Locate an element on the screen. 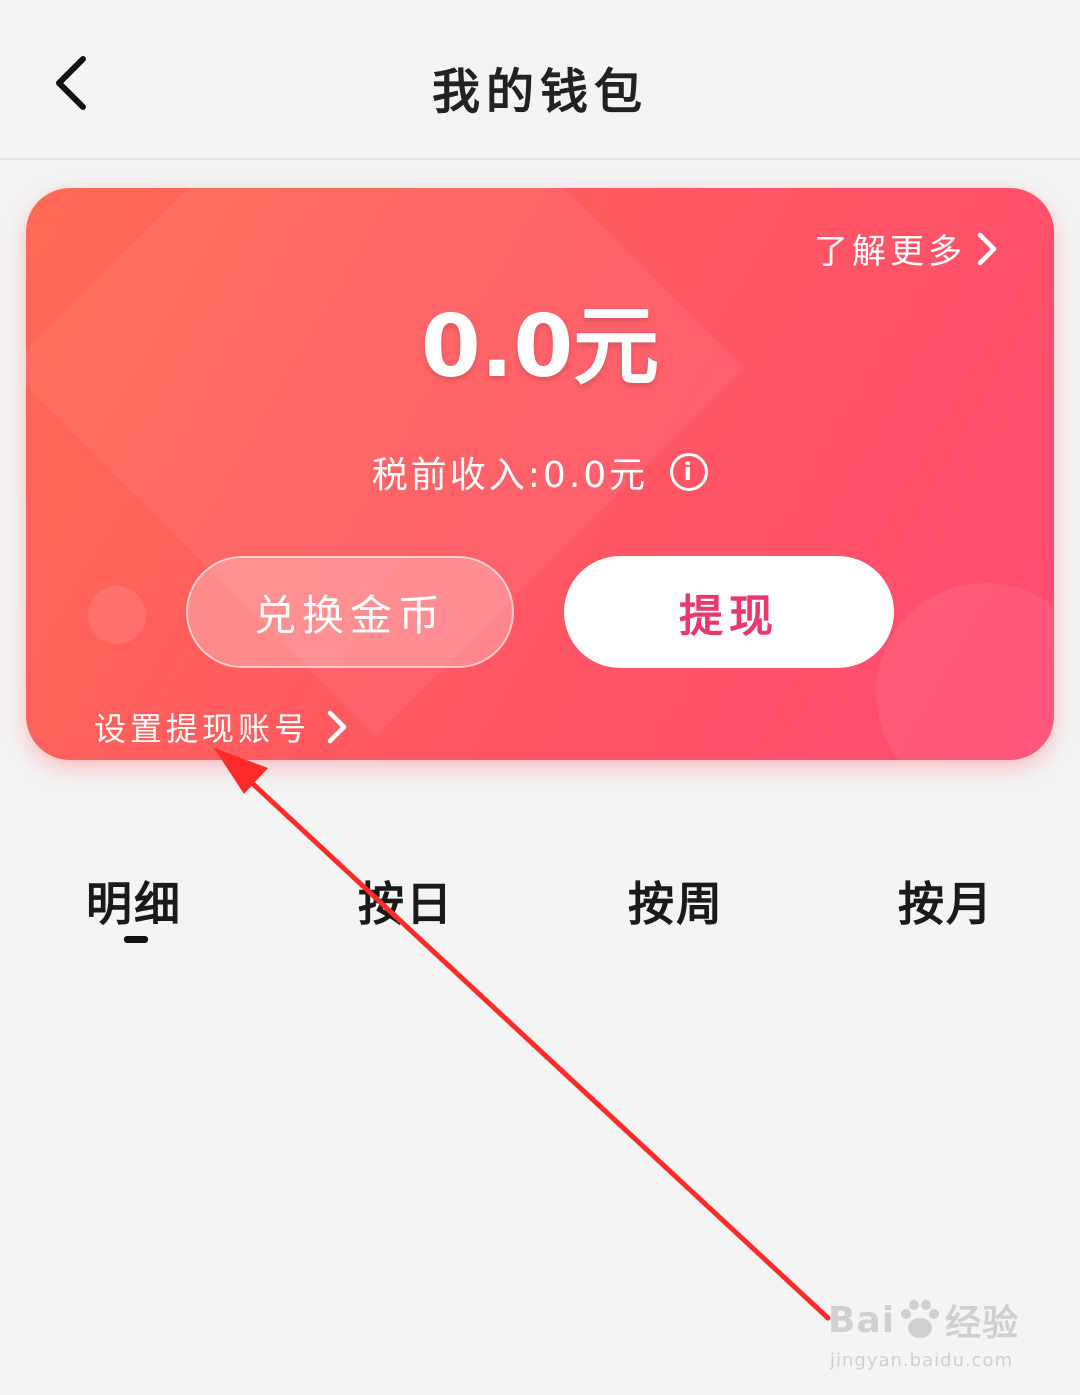  watermark-url: jingyan.baidu.com is located at coordinates (922, 1360).